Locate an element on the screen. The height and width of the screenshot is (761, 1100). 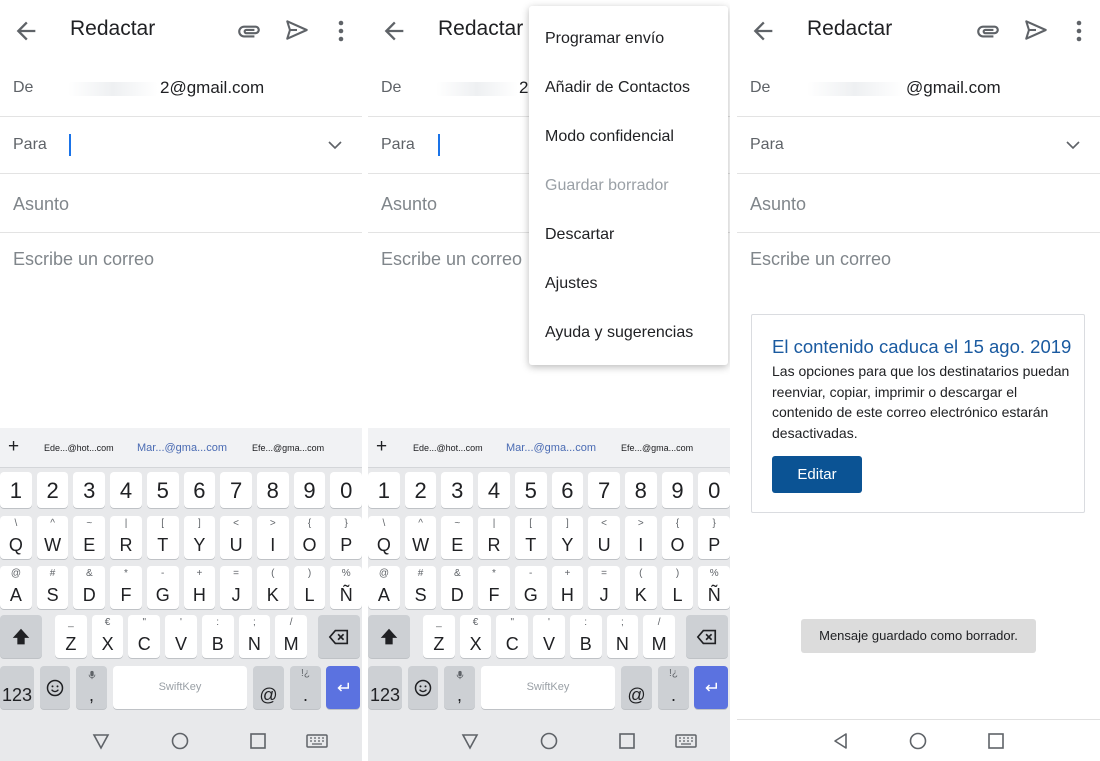
menu-item-discard: Descartar is located at coordinates (579, 235).